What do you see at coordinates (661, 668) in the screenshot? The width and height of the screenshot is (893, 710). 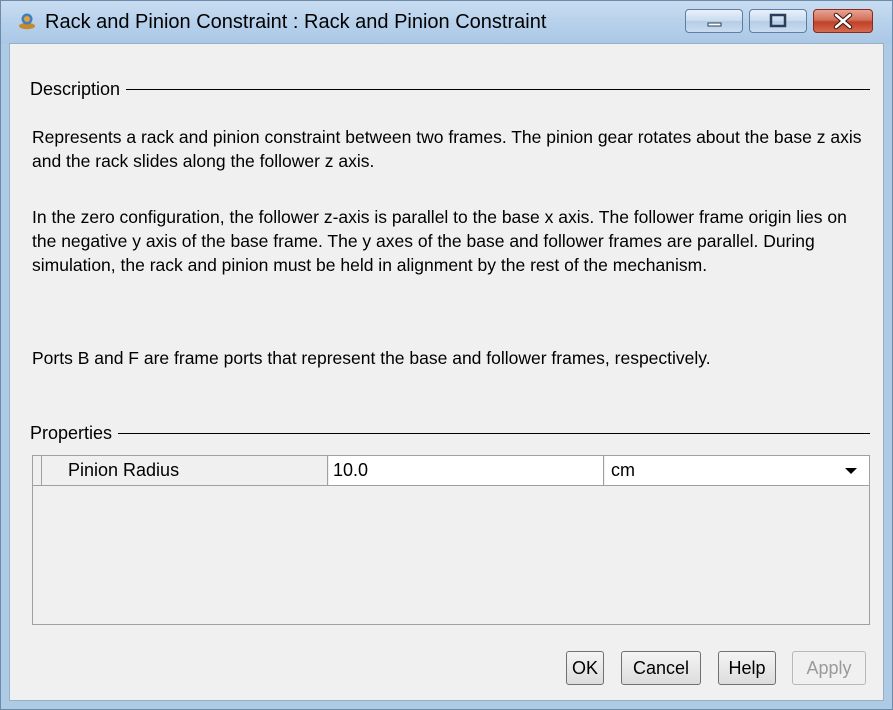 I see `cancel-button: Cancel` at bounding box center [661, 668].